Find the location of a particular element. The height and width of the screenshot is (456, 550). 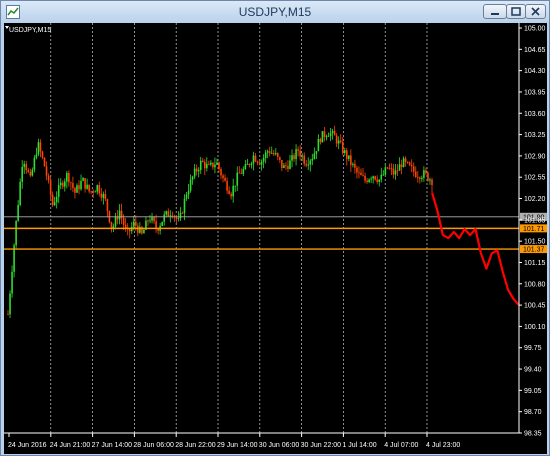

minimize-button is located at coordinates (495, 11).